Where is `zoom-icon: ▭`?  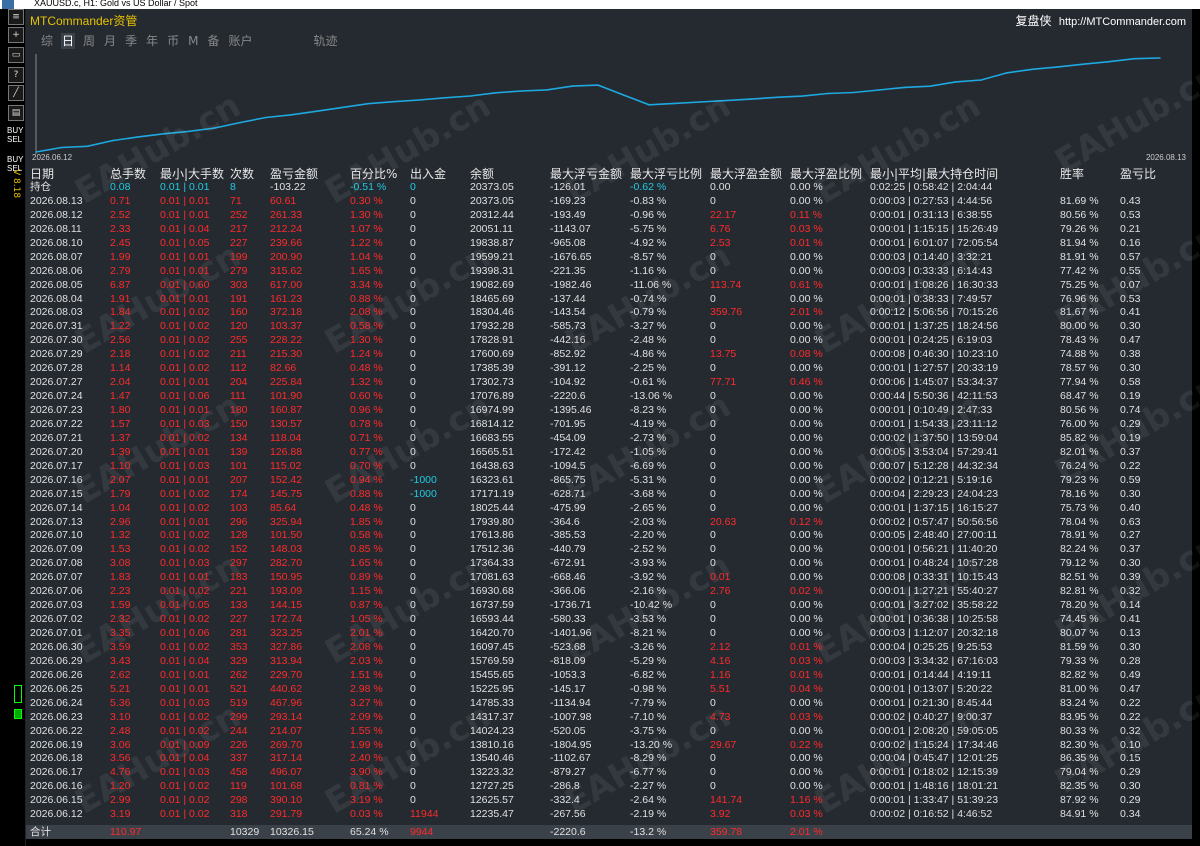 zoom-icon: ▭ is located at coordinates (16, 55).